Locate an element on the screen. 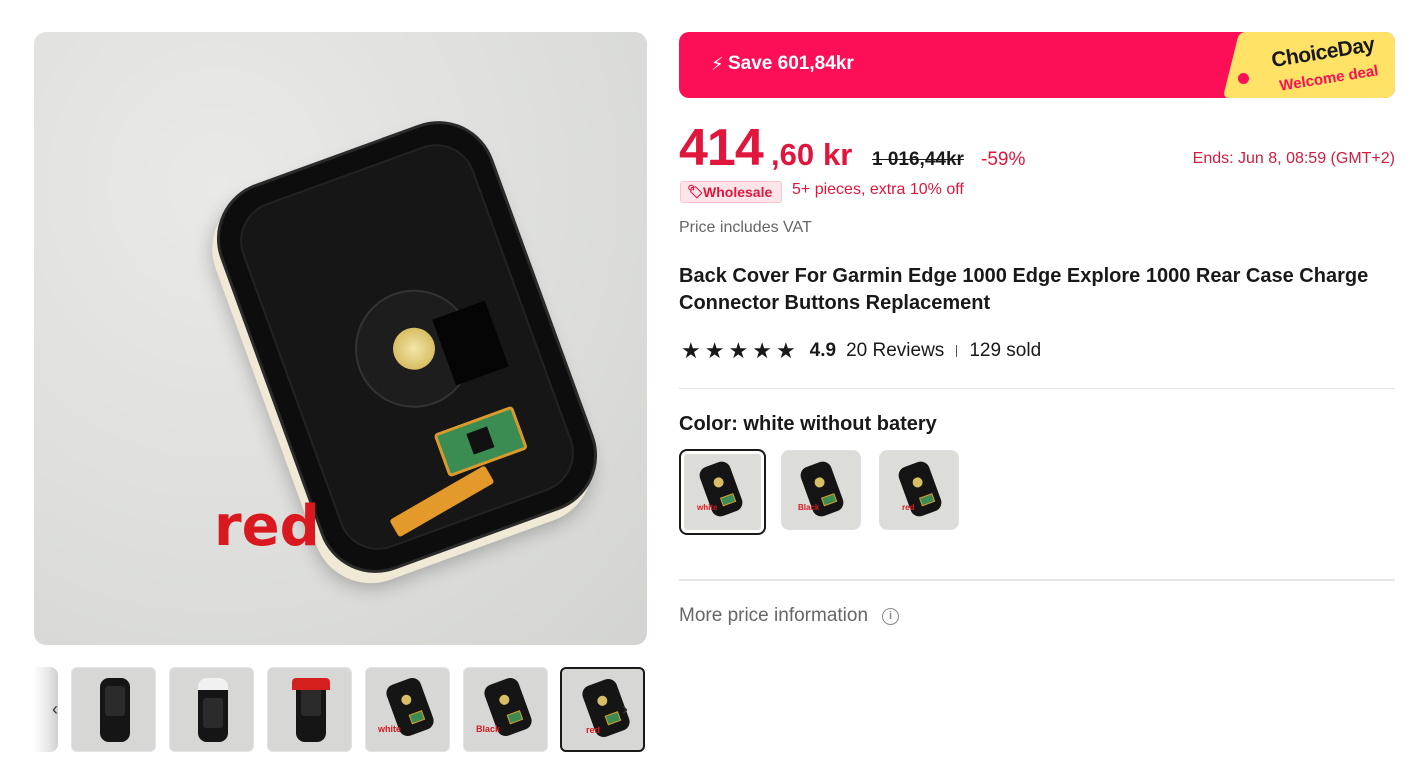 This screenshot has width=1422, height=766. color-option-caption: Black is located at coordinates (809, 507).